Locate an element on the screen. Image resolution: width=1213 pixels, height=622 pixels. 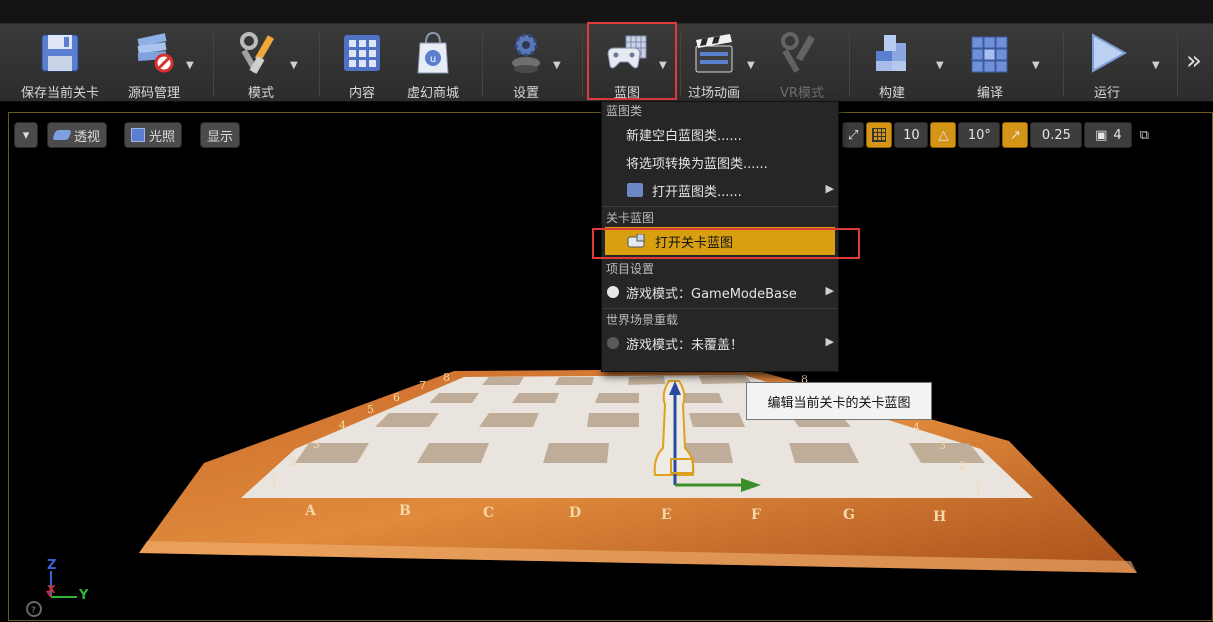
open-blueprint-icon is located at coordinates (635, 190).